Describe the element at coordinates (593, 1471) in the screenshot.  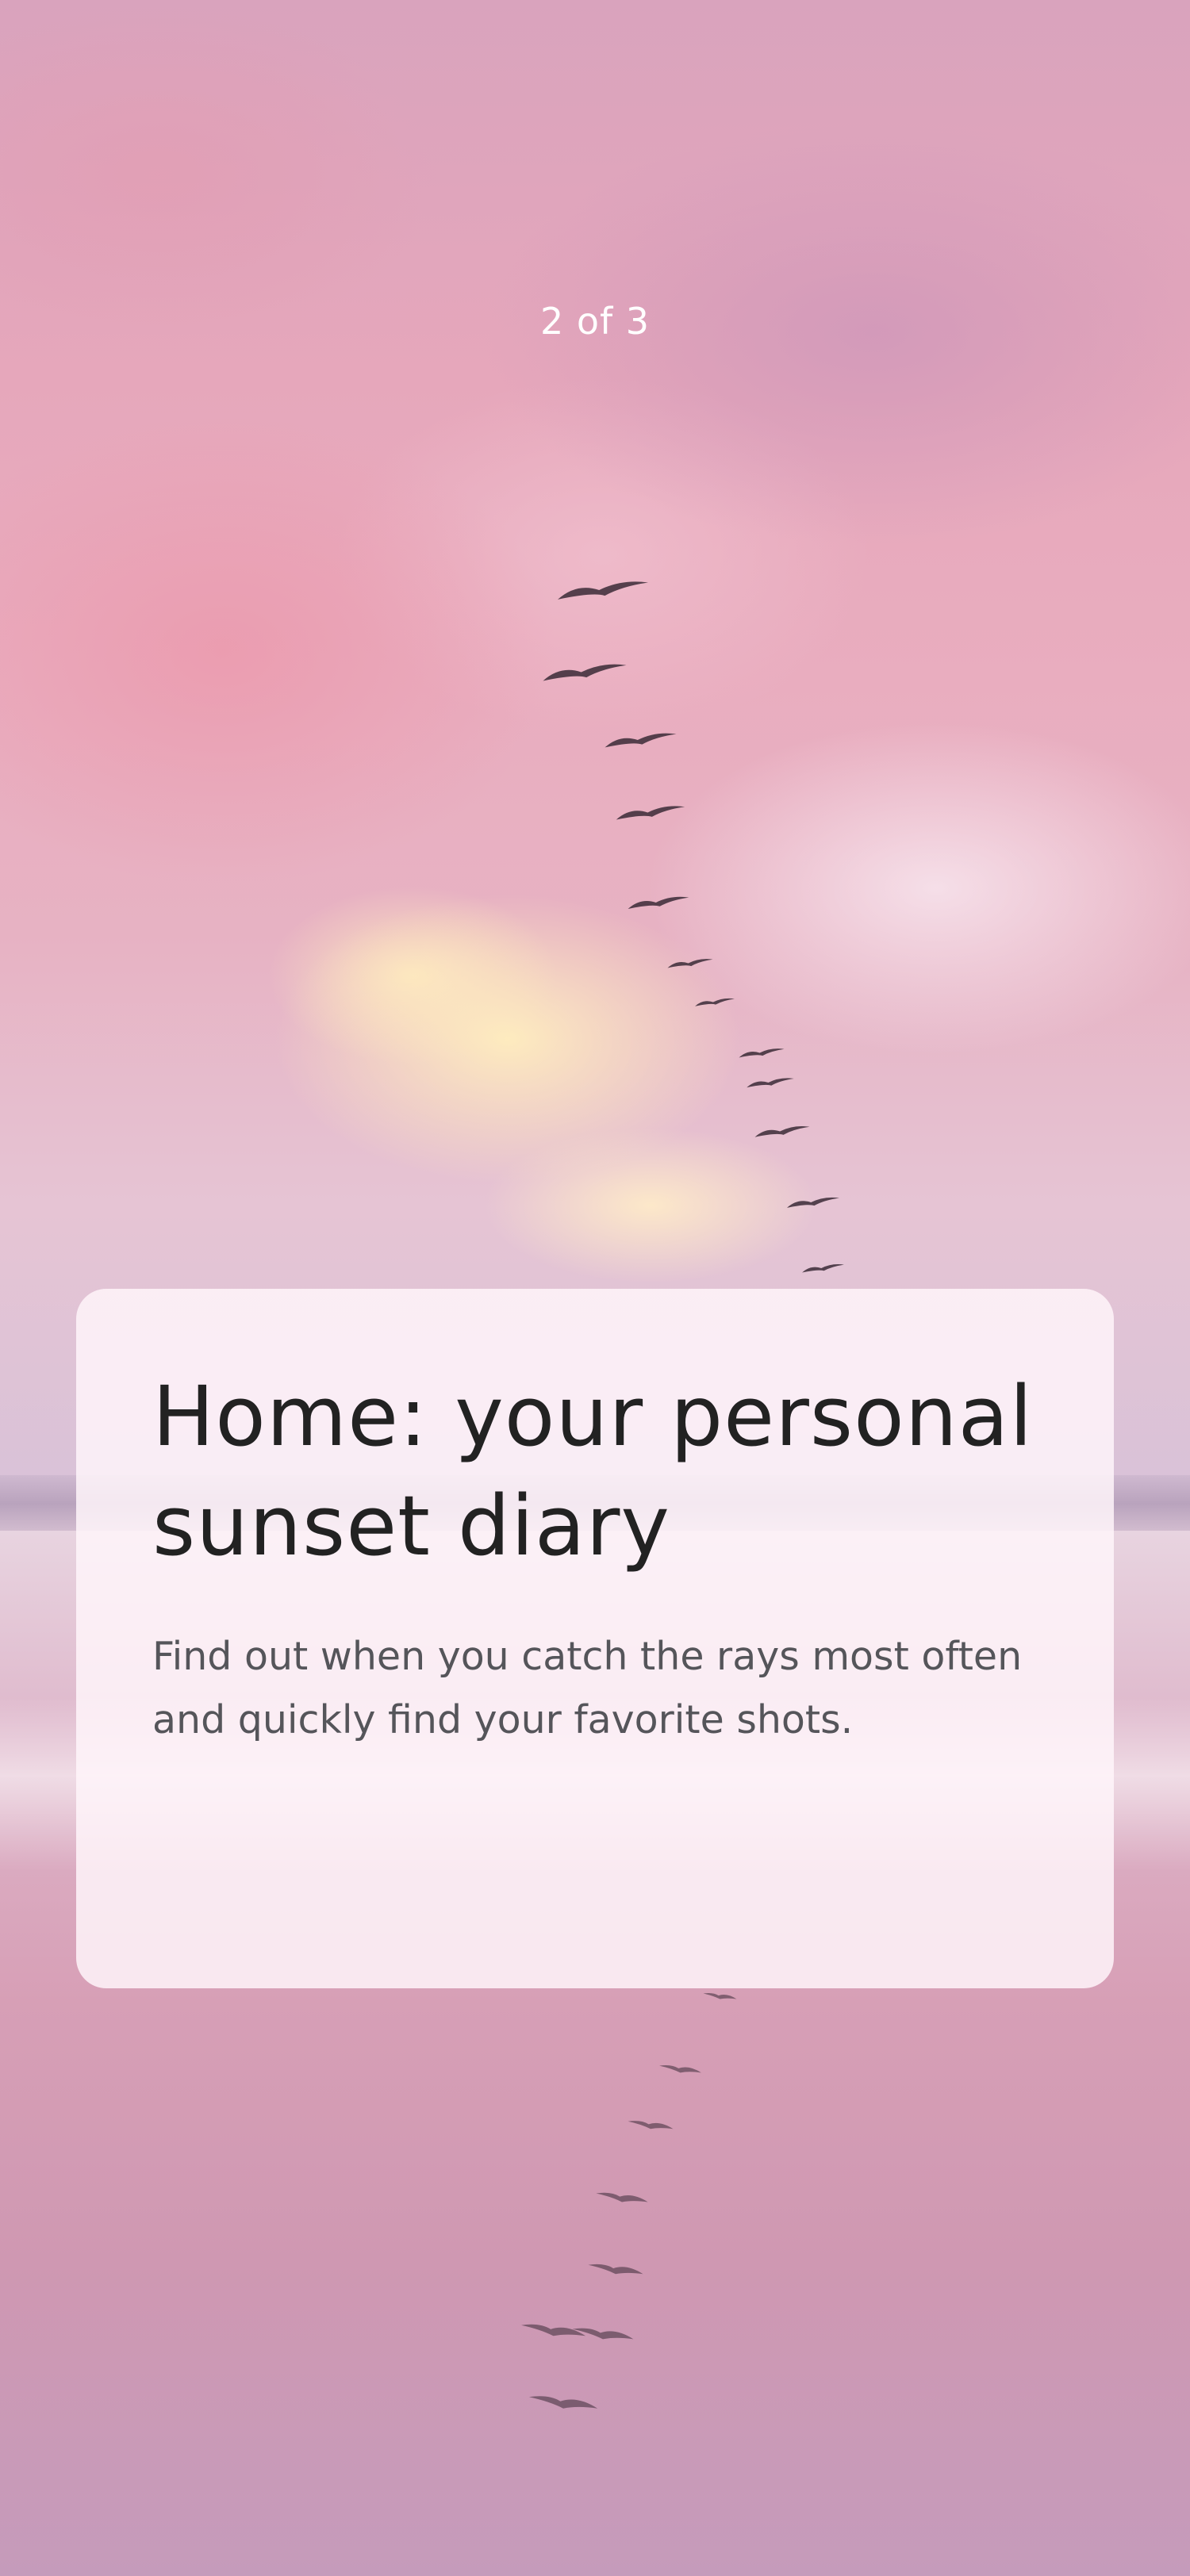
I see `card-title: Home: your personal sunset diary` at that location.